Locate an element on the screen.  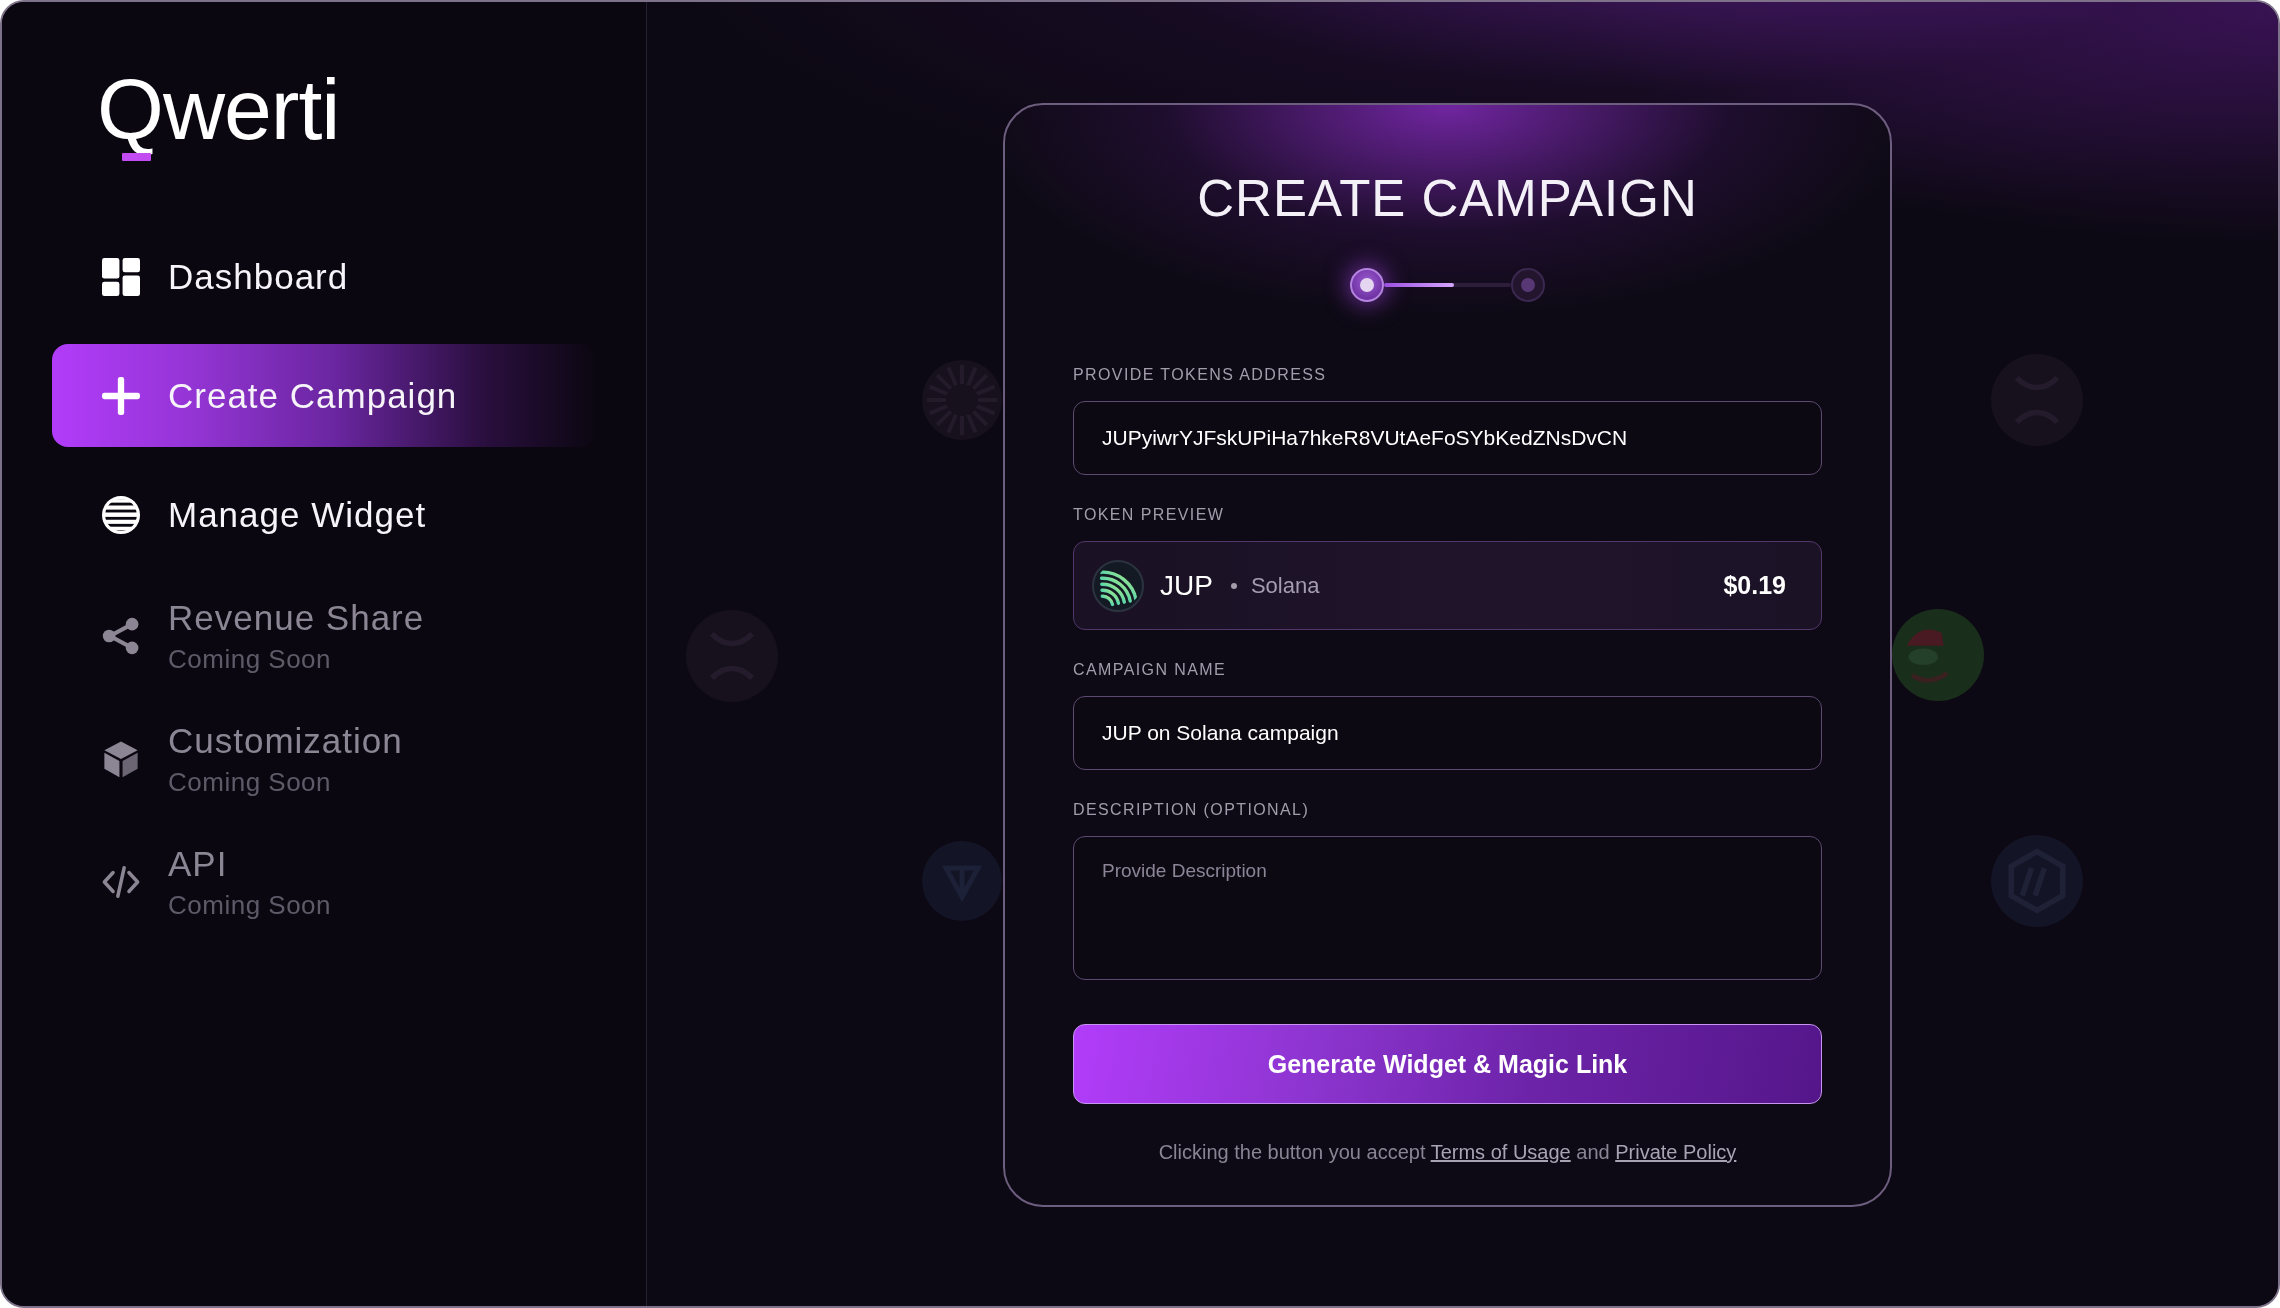
token-symbol: JUP is located at coordinates (1186, 585).